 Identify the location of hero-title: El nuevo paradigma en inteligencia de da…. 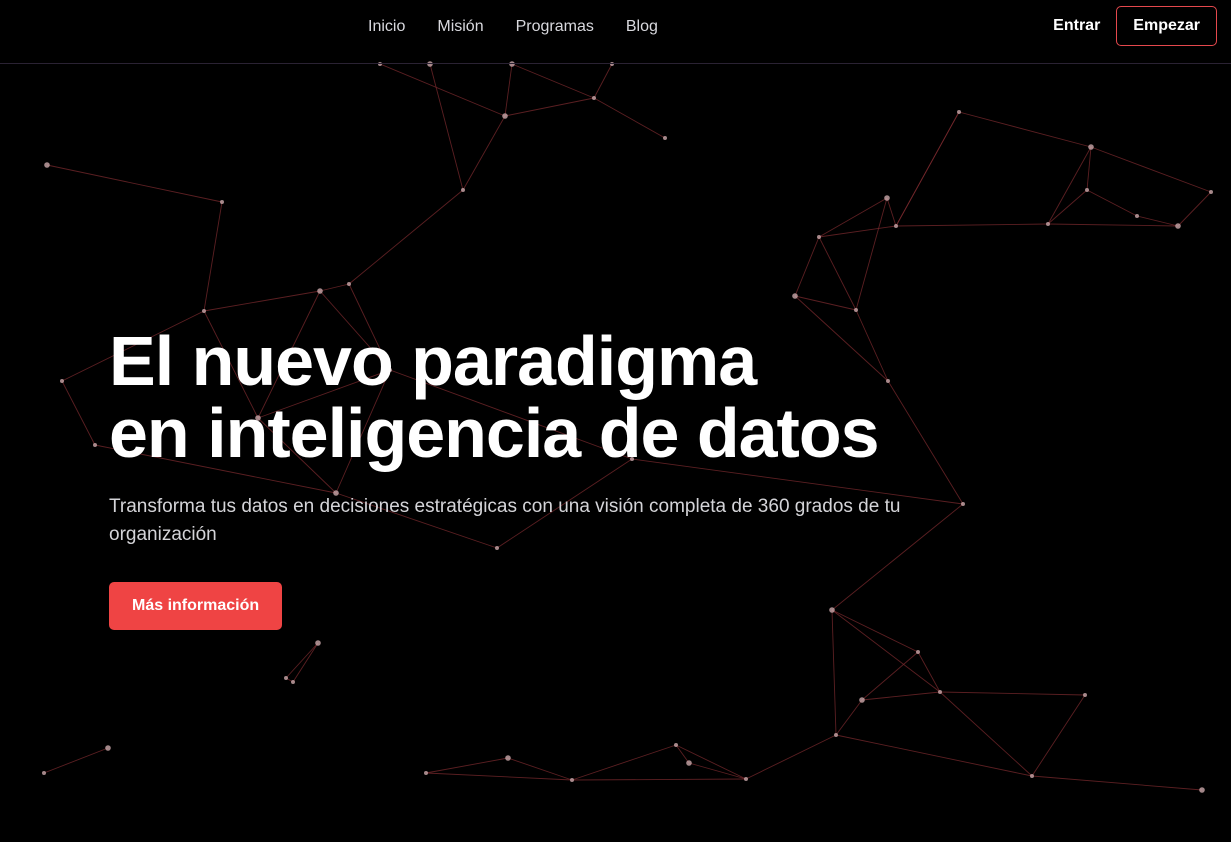
(539, 397).